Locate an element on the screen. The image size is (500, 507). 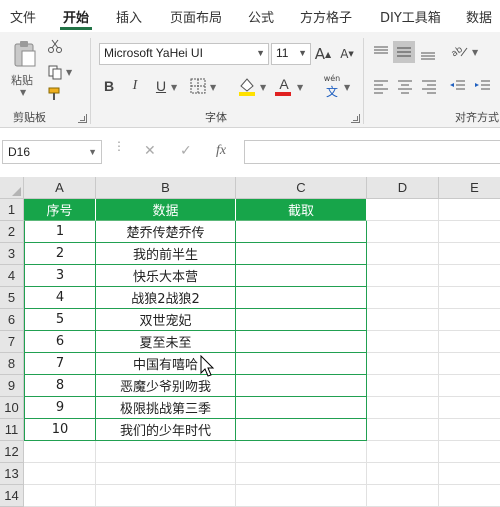
fill-color-dropdown-icon: ▼ is located at coordinates (263, 87).